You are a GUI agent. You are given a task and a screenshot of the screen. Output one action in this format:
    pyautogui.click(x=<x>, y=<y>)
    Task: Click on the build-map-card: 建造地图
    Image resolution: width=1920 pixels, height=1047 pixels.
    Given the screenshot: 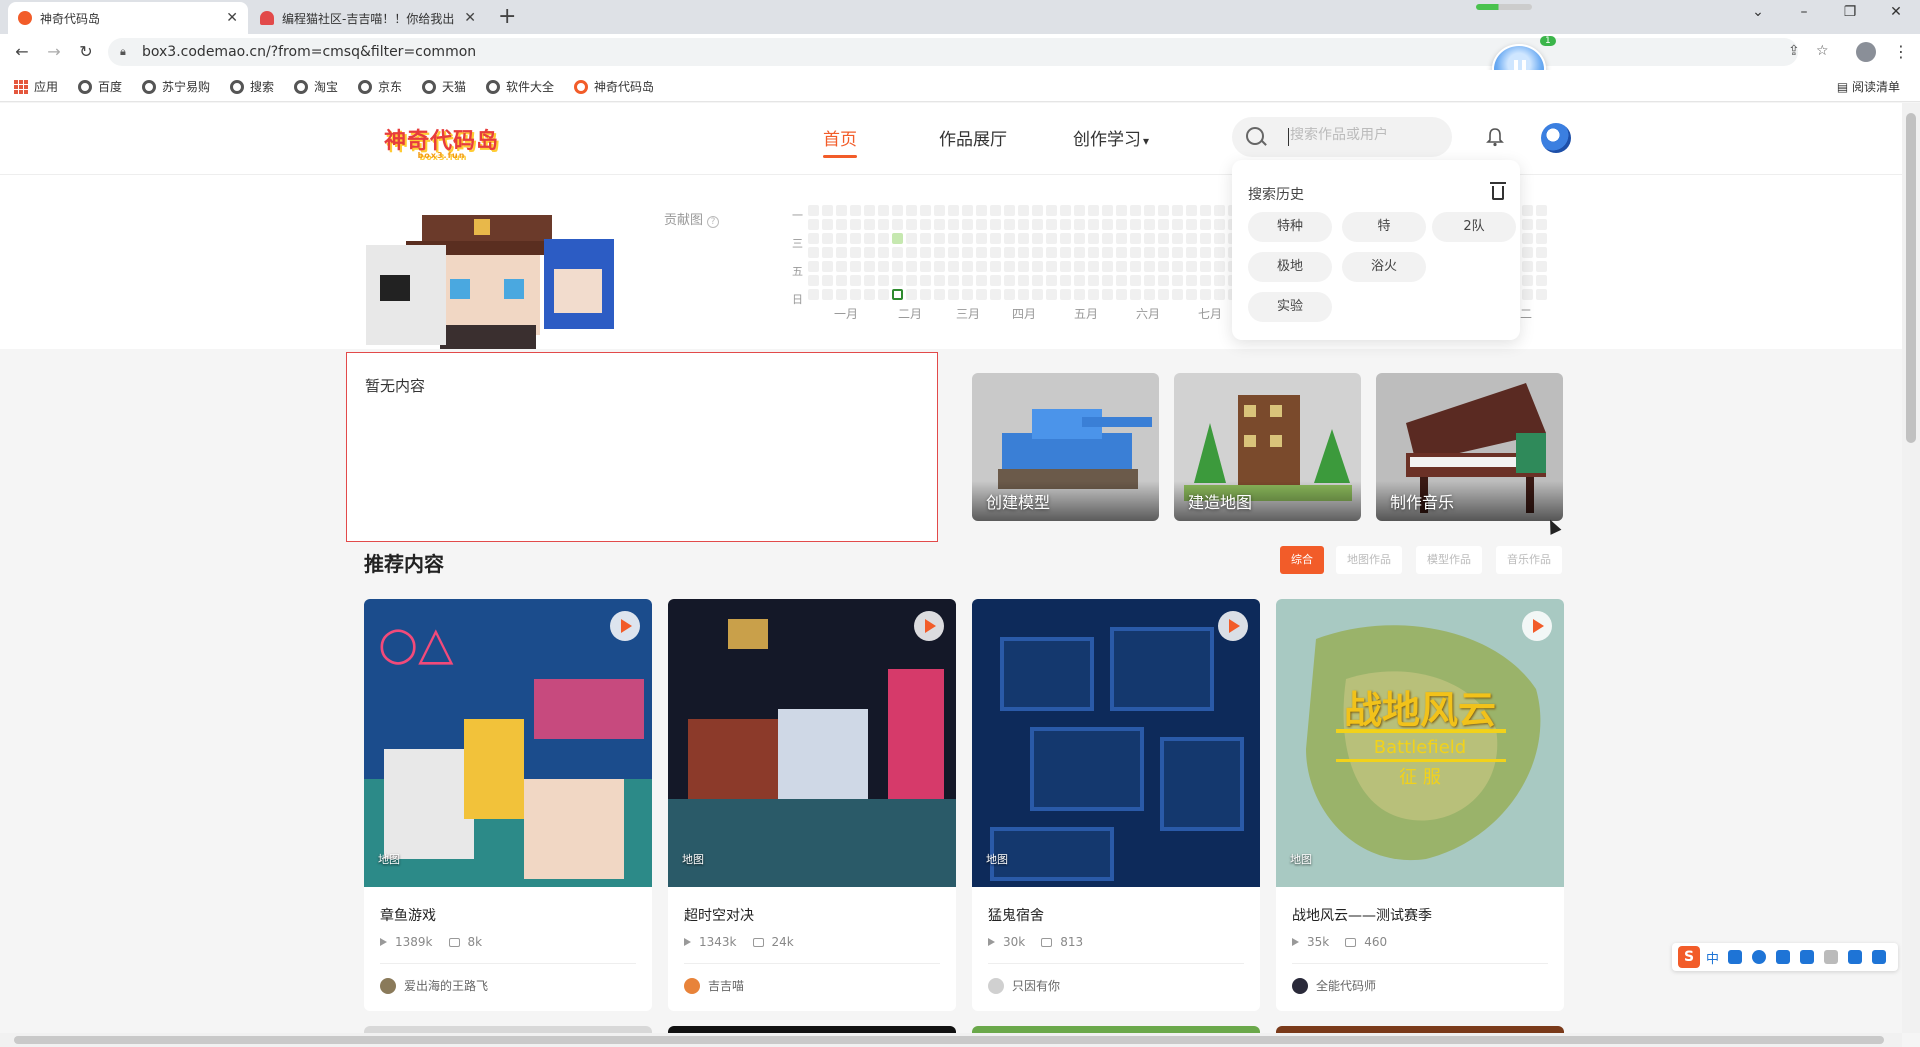 What is the action you would take?
    pyautogui.click(x=1267, y=447)
    